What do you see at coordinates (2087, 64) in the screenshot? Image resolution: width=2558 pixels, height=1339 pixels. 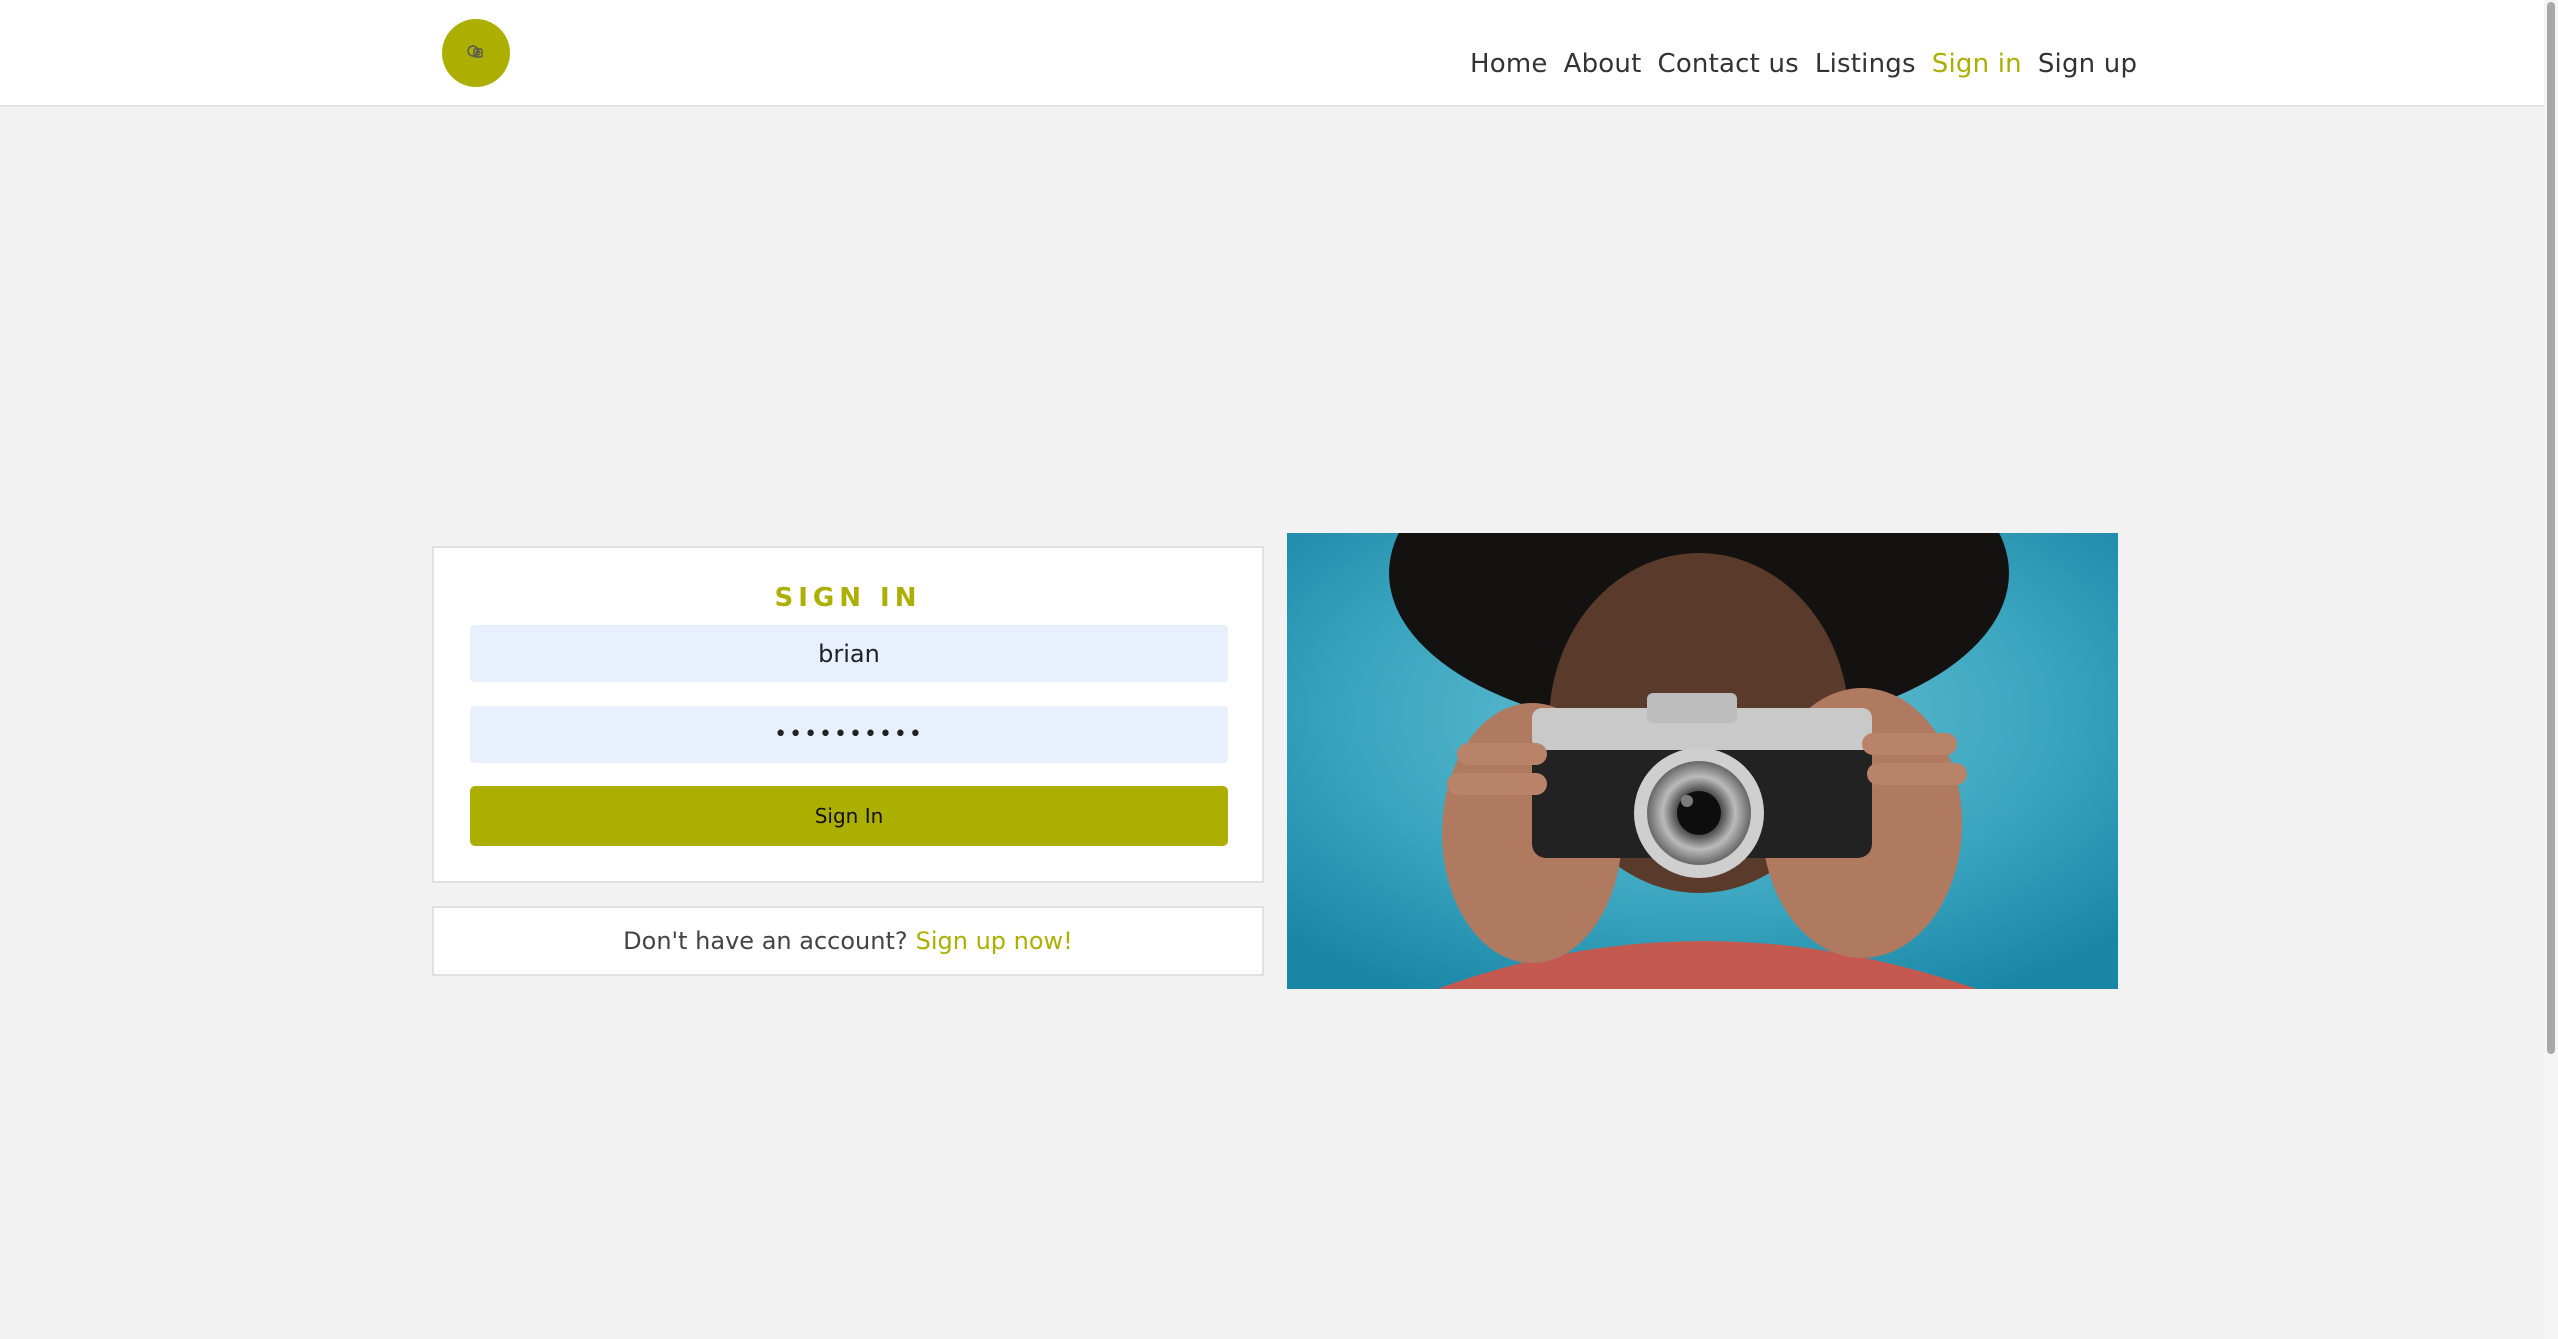 I see `nav-signup-link: Sign up` at bounding box center [2087, 64].